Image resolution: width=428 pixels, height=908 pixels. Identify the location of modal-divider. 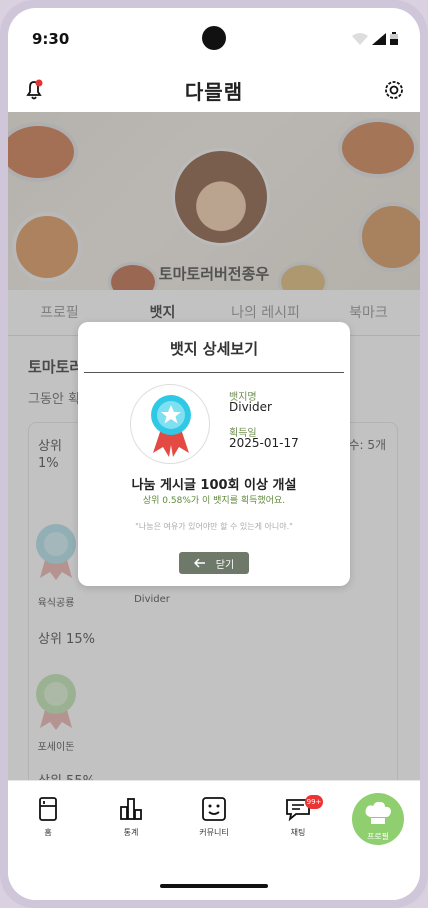
(214, 372).